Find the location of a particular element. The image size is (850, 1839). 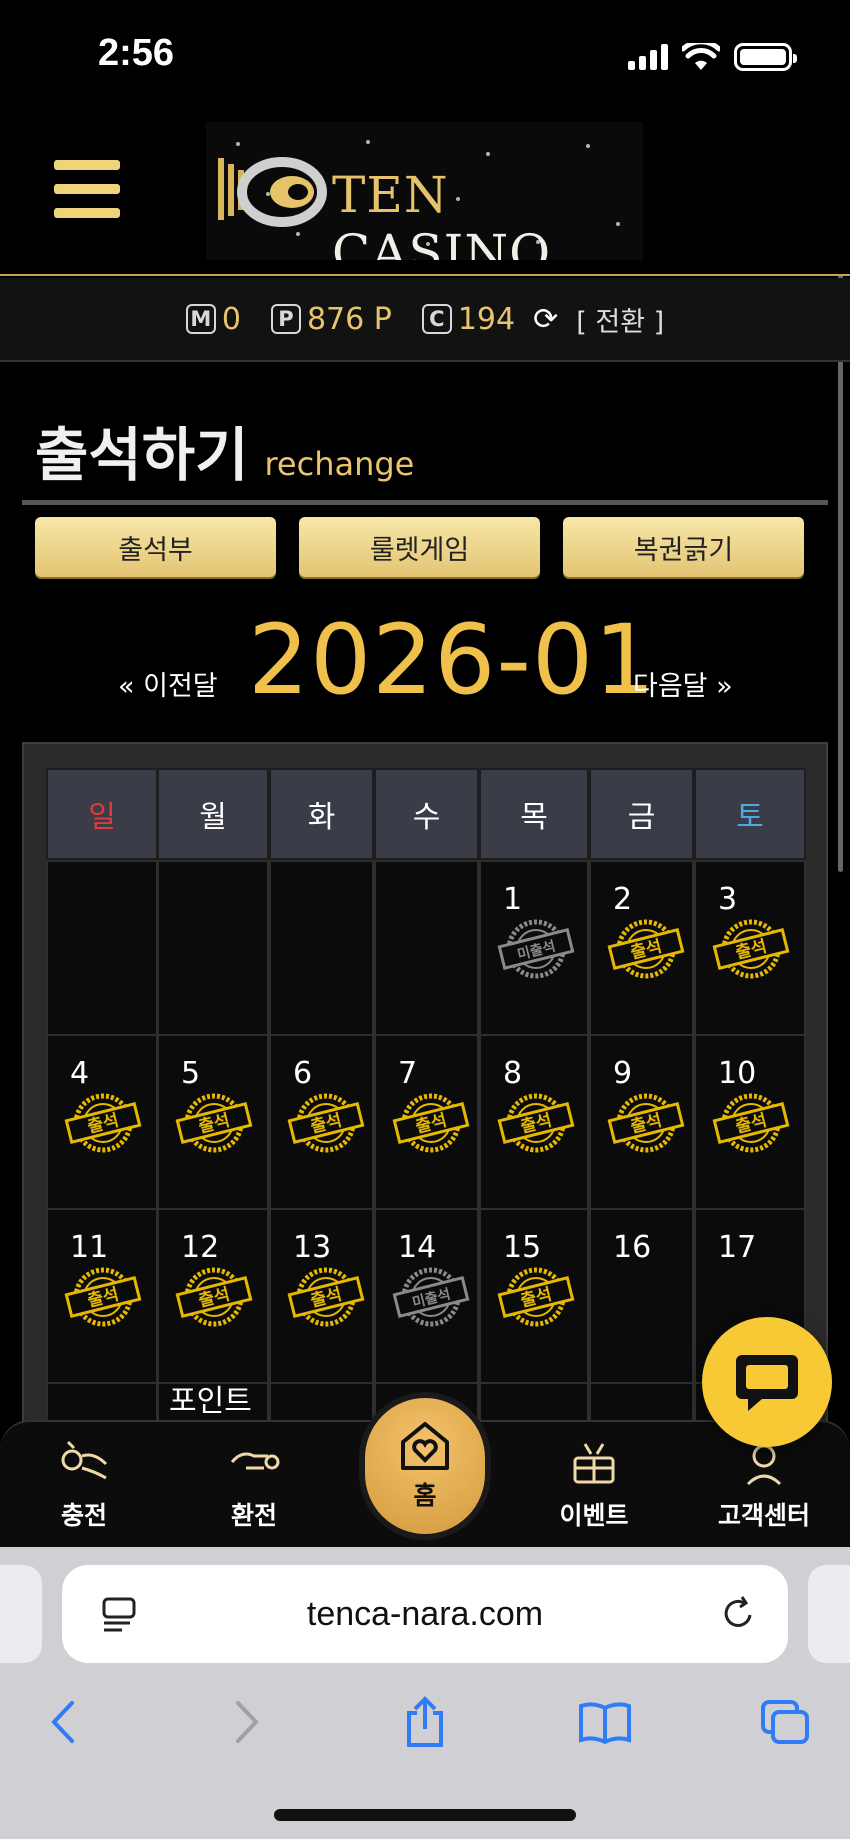

calendar-day-cell: 10 출석 is located at coordinates (750, 1122).